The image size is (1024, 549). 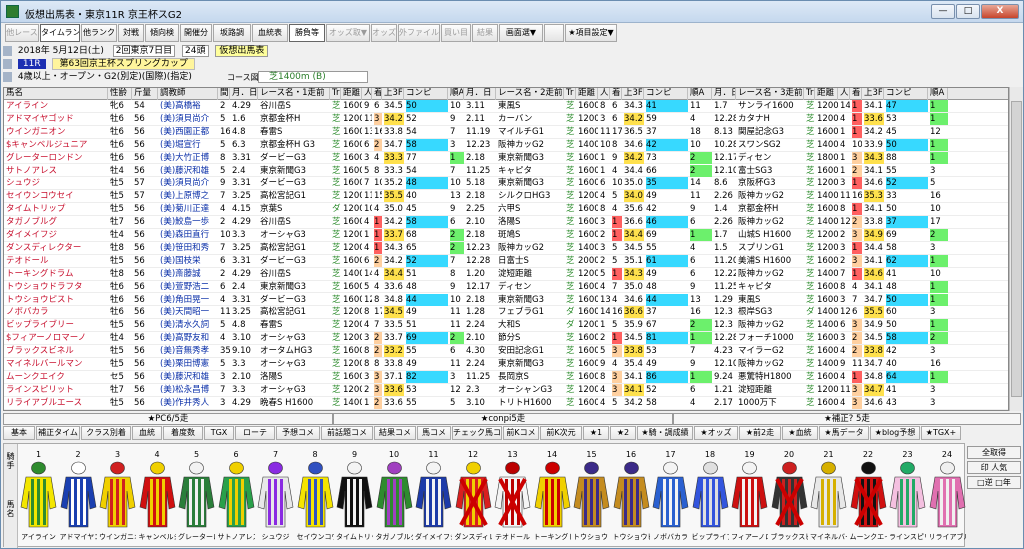 What do you see at coordinates (473, 498) in the screenshot?
I see `silk-item: 12 ダンスディレ` at bounding box center [473, 498].